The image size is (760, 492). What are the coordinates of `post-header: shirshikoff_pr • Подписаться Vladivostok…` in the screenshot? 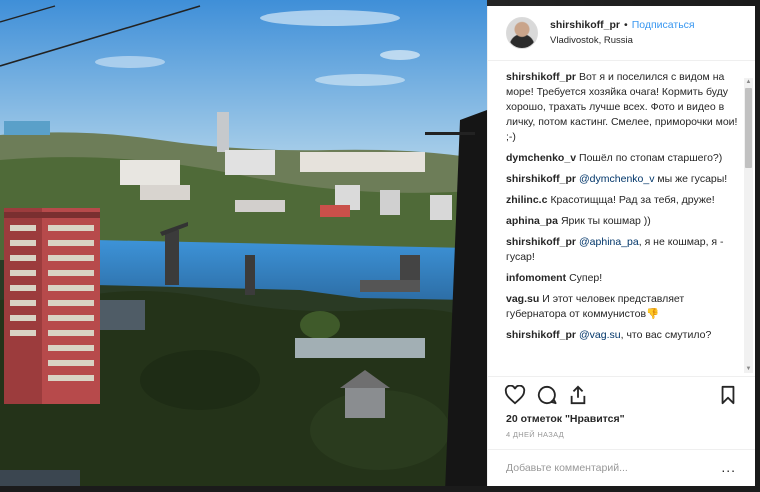 It's located at (621, 33).